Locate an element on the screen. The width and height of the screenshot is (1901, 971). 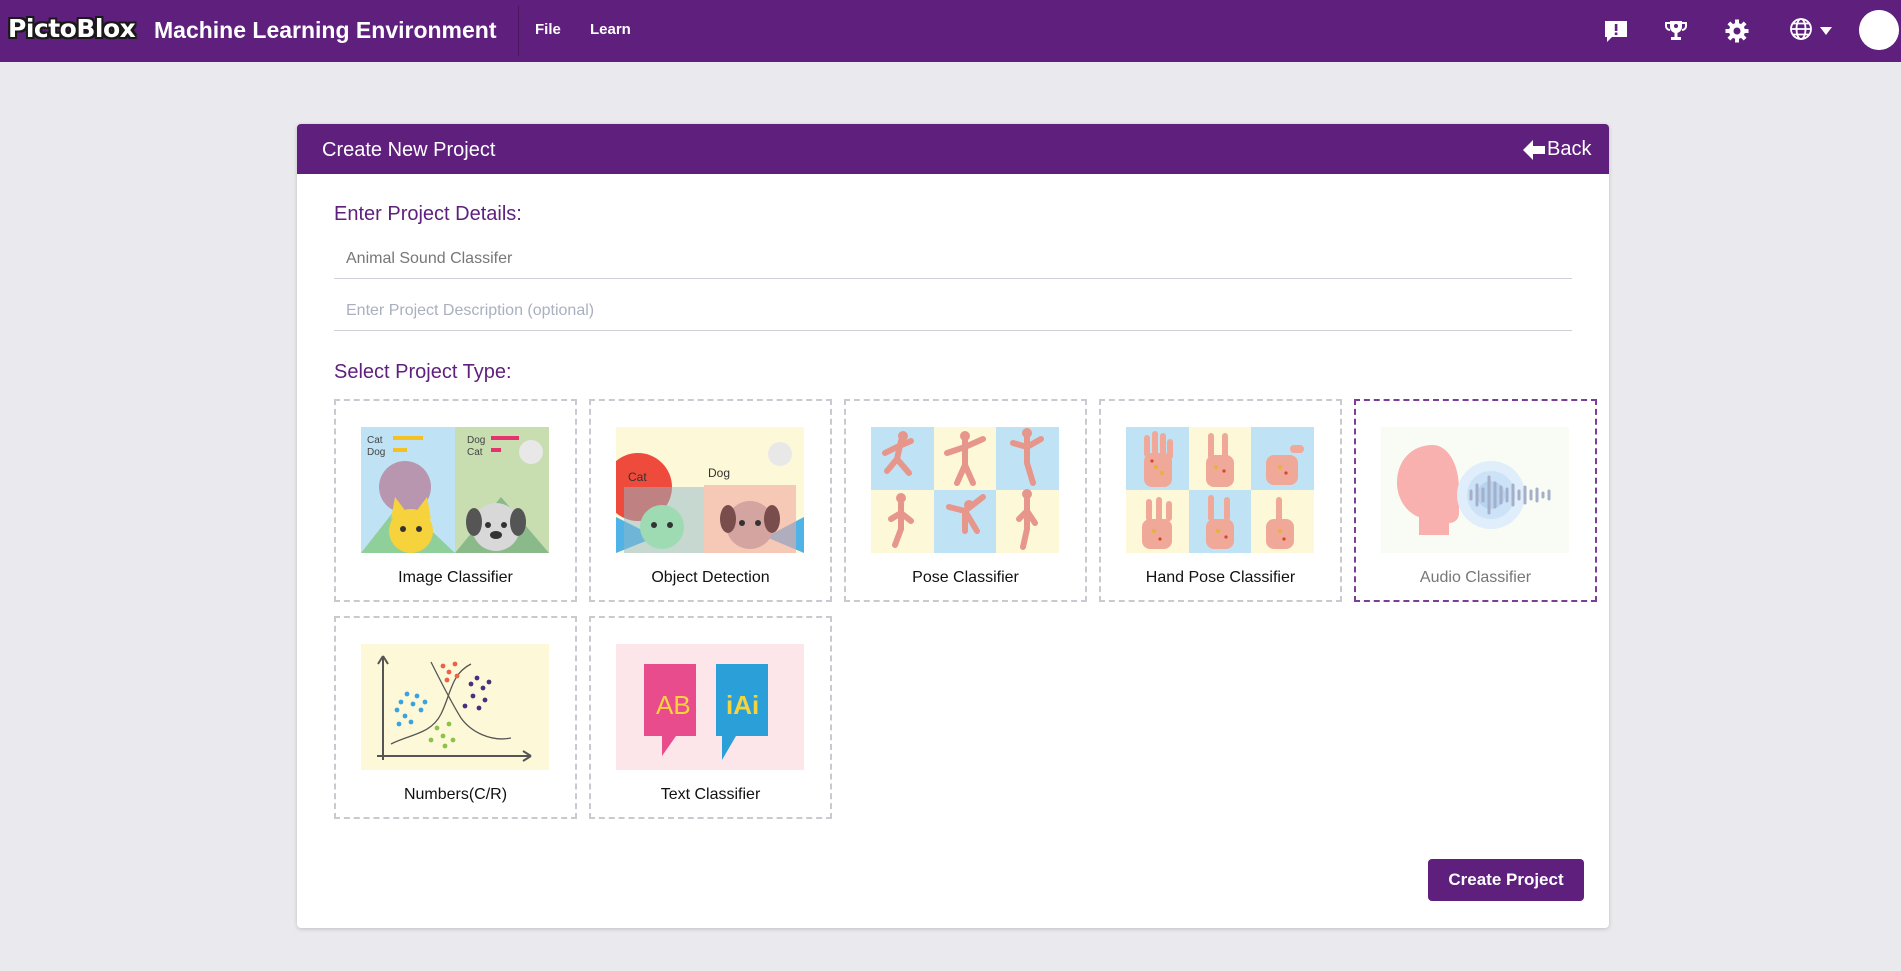
avatar is located at coordinates (1879, 30).